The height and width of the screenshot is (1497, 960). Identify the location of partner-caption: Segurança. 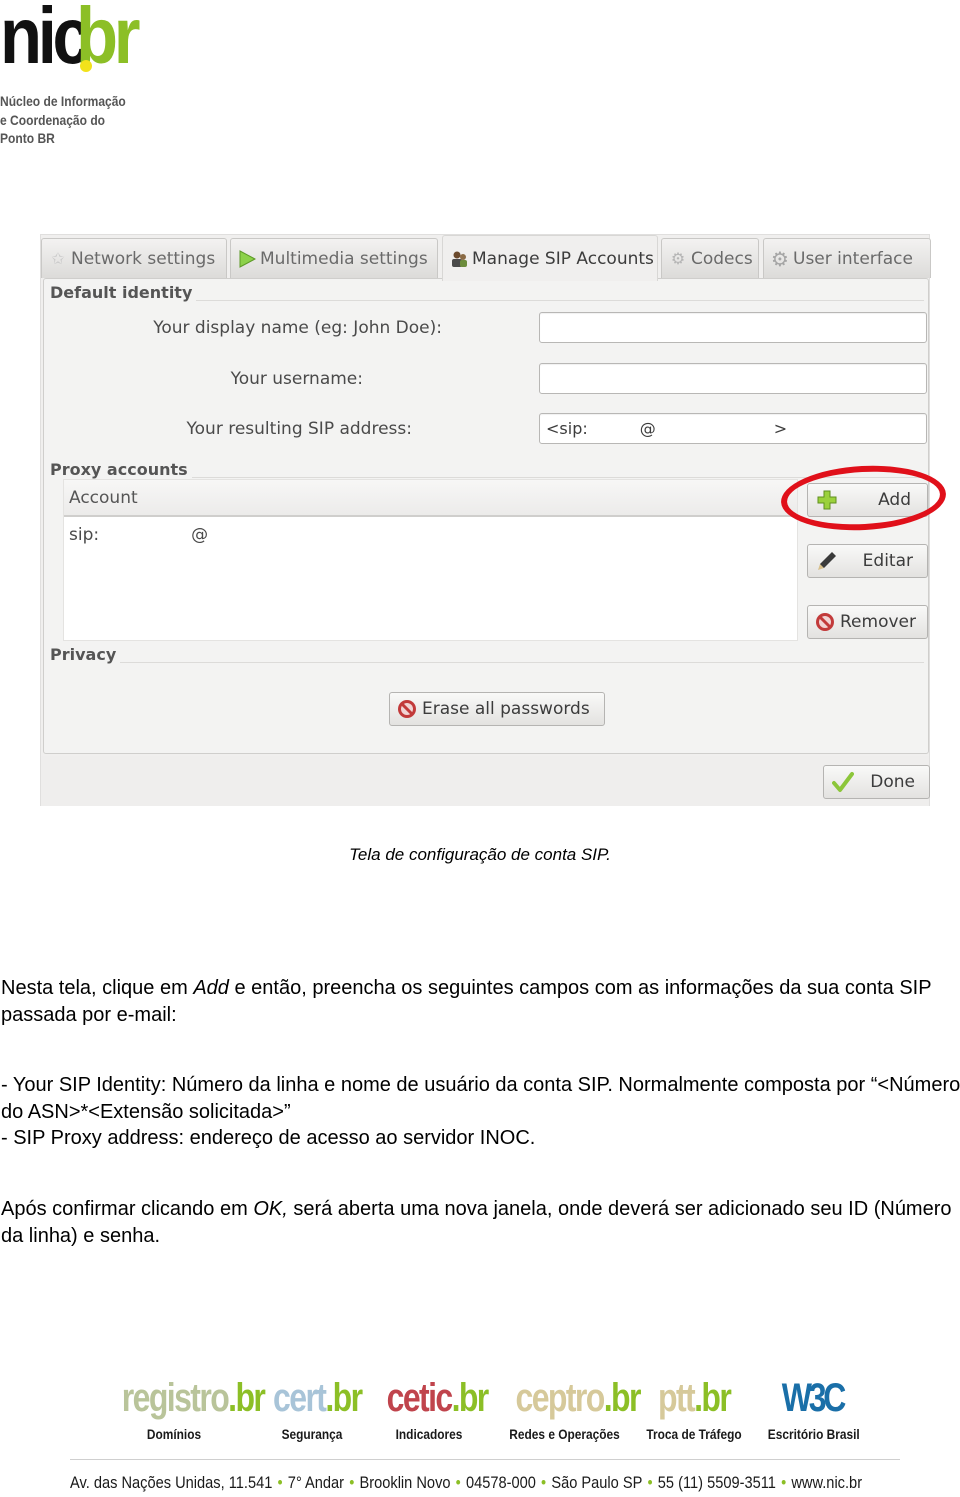
(312, 1434).